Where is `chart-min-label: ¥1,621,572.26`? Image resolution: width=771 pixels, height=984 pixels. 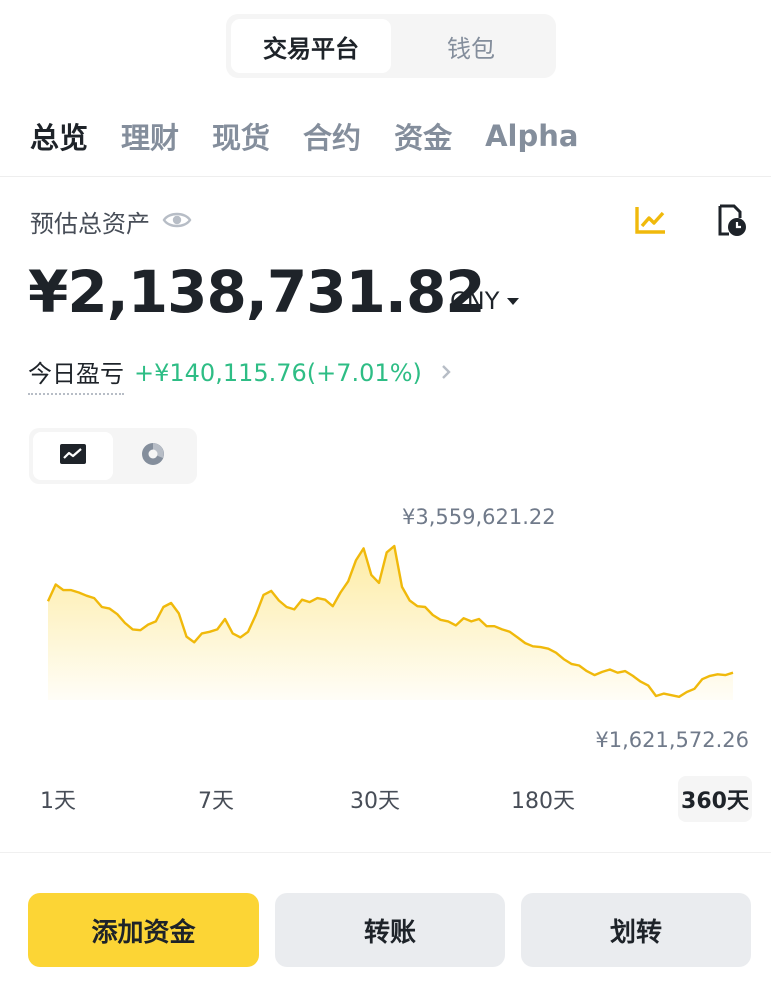 chart-min-label: ¥1,621,572.26 is located at coordinates (672, 740).